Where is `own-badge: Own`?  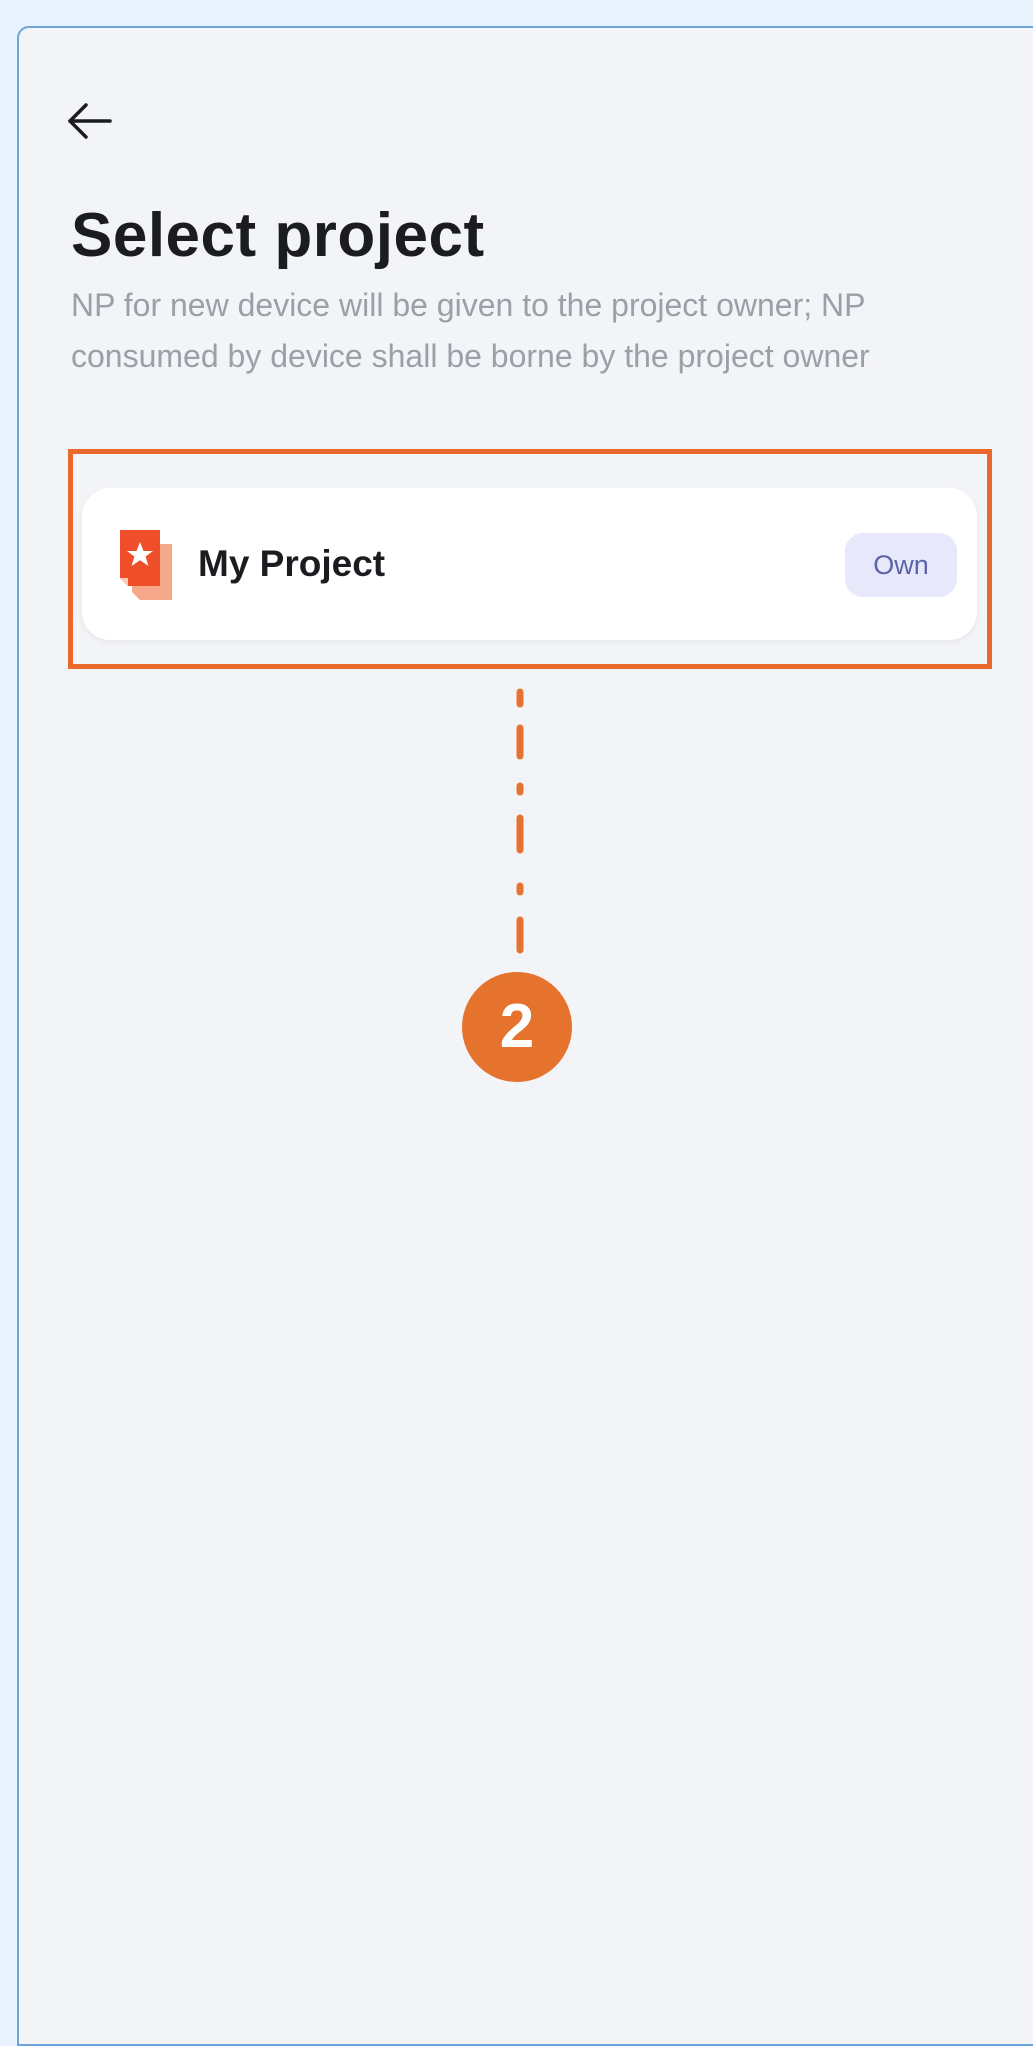
own-badge: Own is located at coordinates (901, 565).